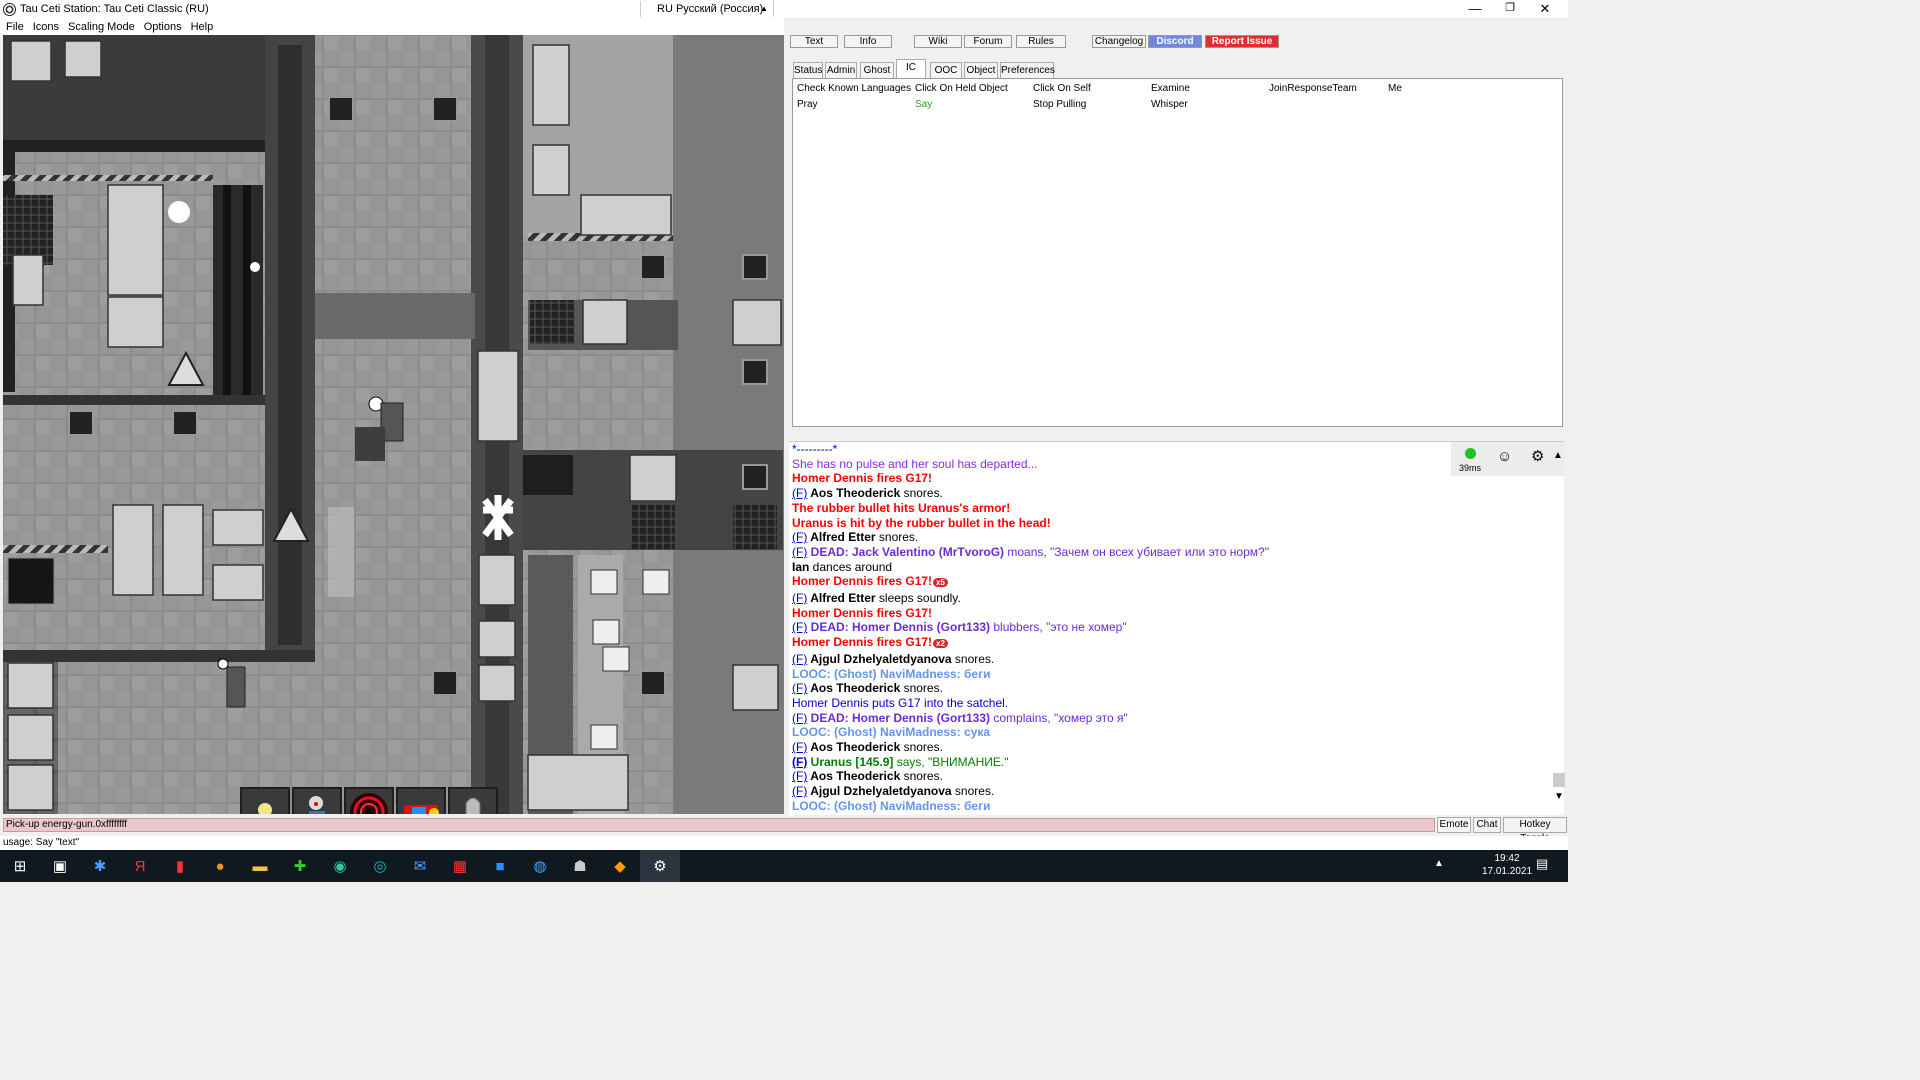 This screenshot has width=1920, height=1080. I want to click on menu-help: Help, so click(202, 27).